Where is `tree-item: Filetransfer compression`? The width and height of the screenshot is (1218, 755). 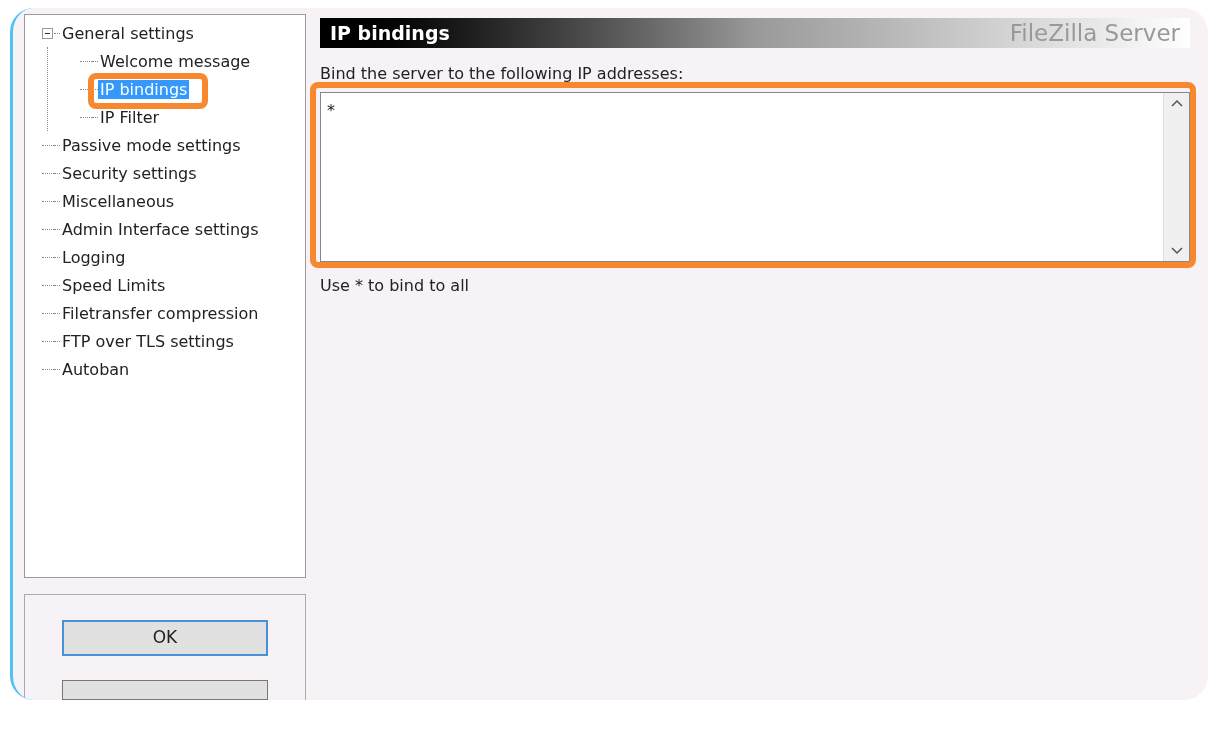
tree-item: Filetransfer compression is located at coordinates (160, 313).